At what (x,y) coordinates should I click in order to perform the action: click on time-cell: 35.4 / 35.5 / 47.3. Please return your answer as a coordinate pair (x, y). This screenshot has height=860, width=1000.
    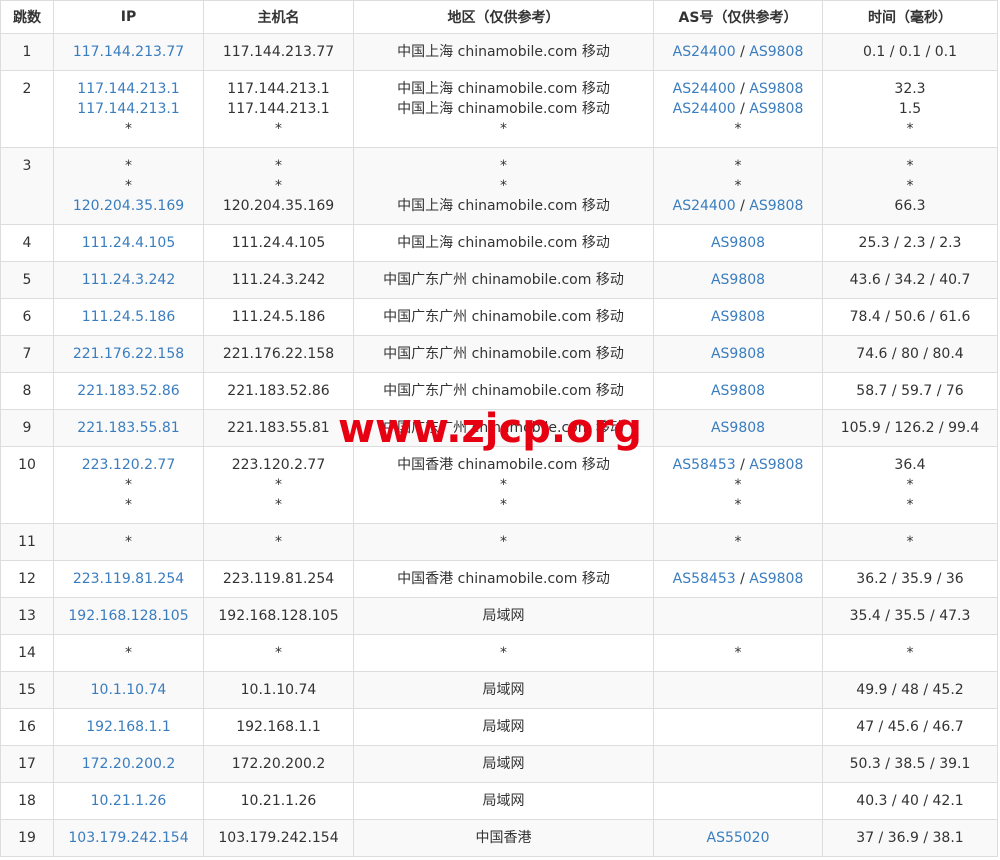
    Looking at the image, I should click on (910, 616).